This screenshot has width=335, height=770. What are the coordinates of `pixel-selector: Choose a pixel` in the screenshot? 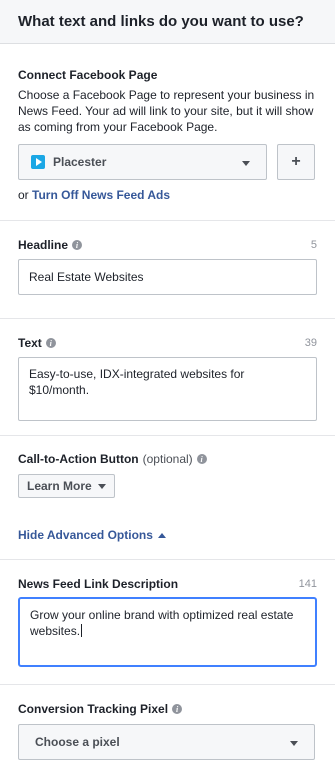 It's located at (166, 742).